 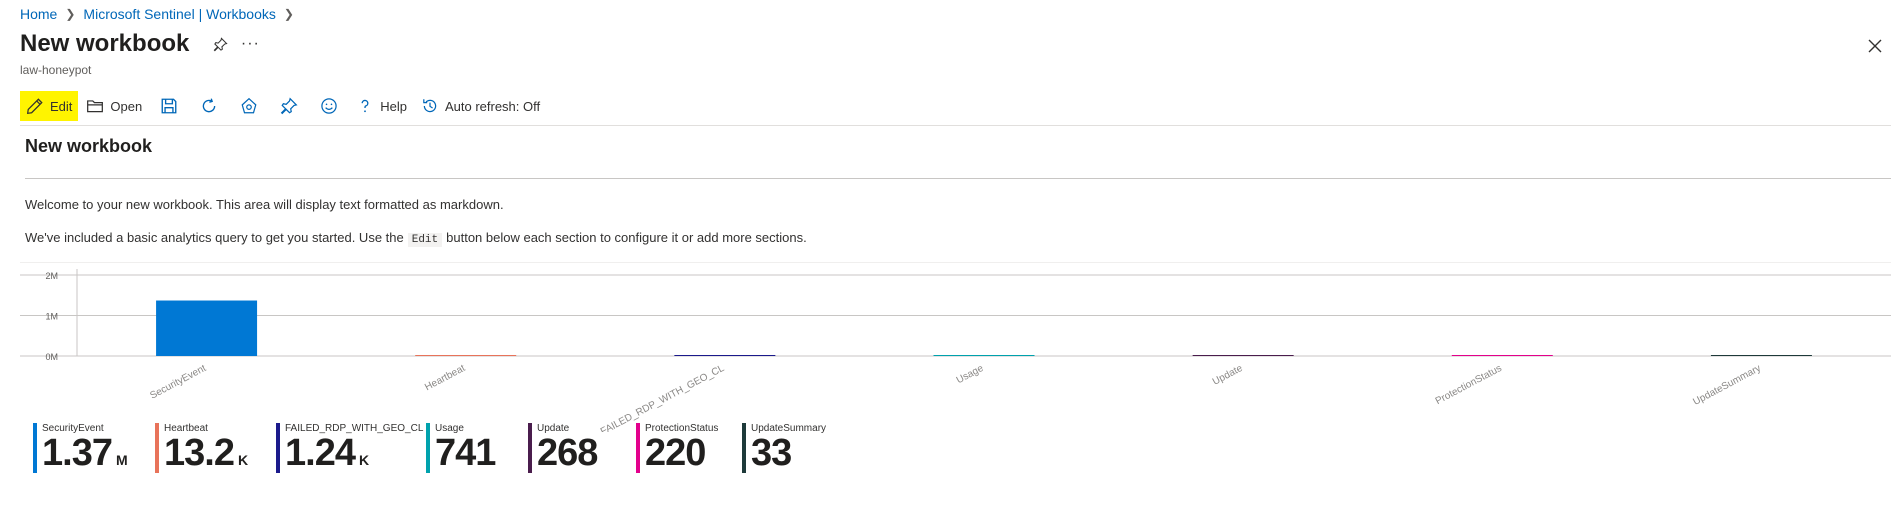 What do you see at coordinates (1502, 355) in the screenshot?
I see `bar-protectionstatus` at bounding box center [1502, 355].